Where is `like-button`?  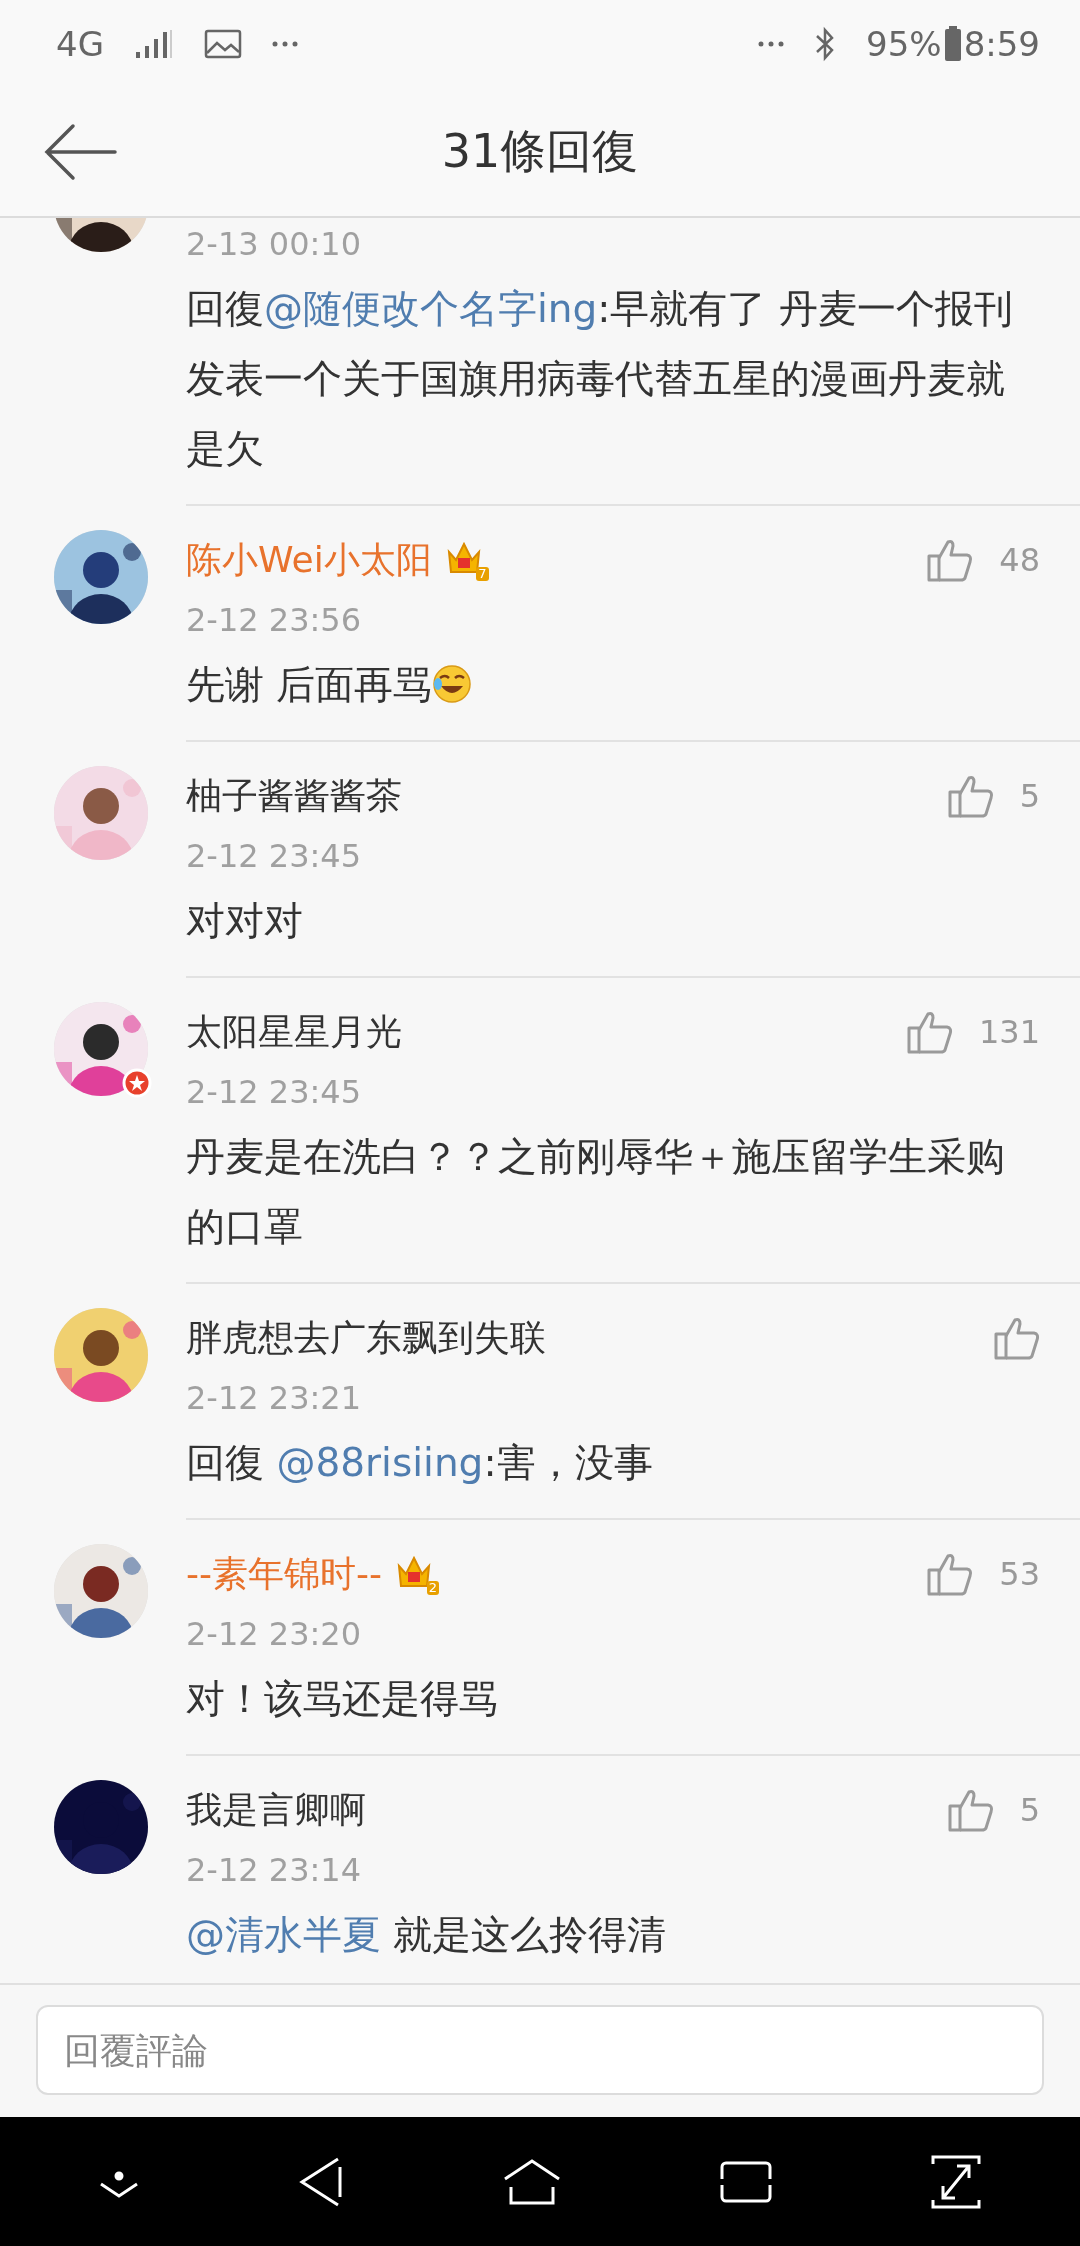
like-button is located at coordinates (1017, 1338).